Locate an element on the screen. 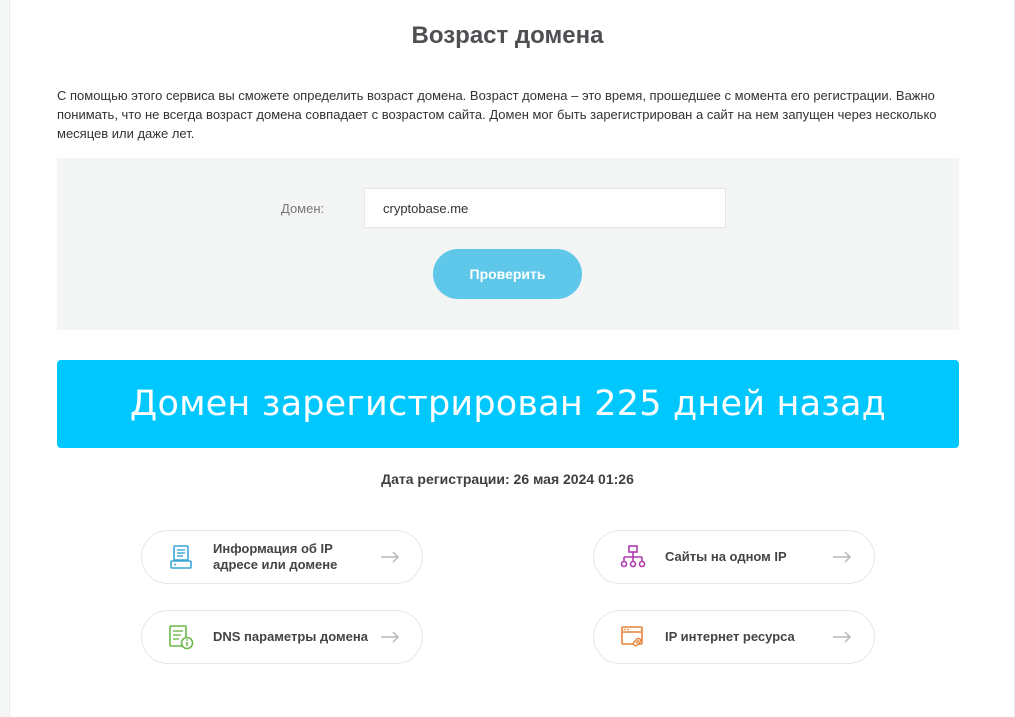  result-banner: Домен зарегистрирован 225 дней назад is located at coordinates (508, 404).